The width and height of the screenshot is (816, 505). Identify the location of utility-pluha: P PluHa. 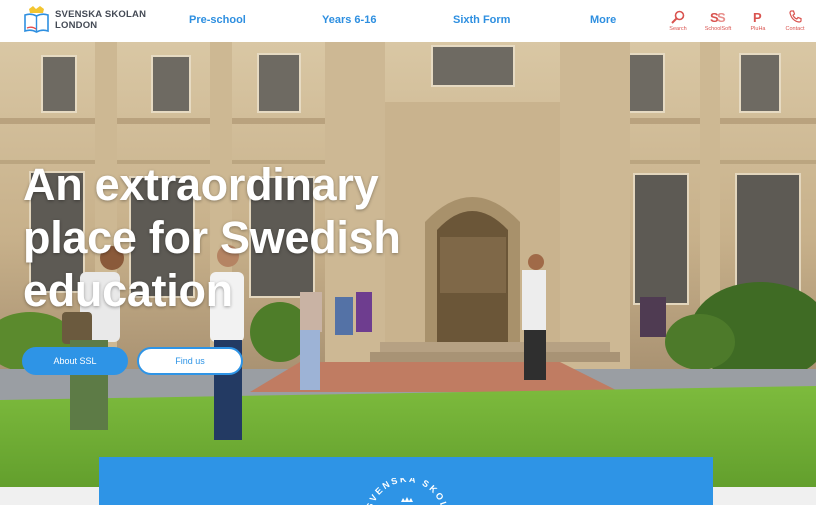
(758, 20).